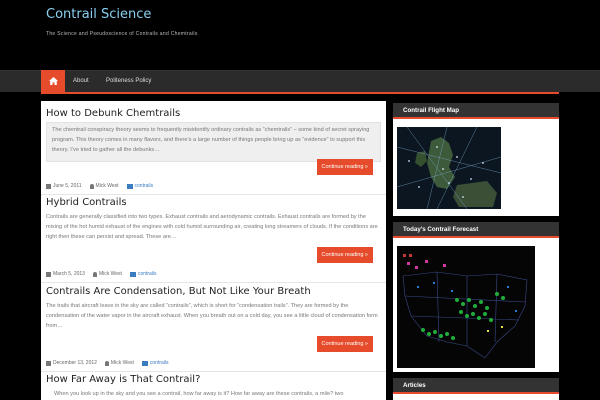 The width and height of the screenshot is (600, 400). I want to click on post-meta: June 5, 2011 Mick West contrails, so click(99, 186).